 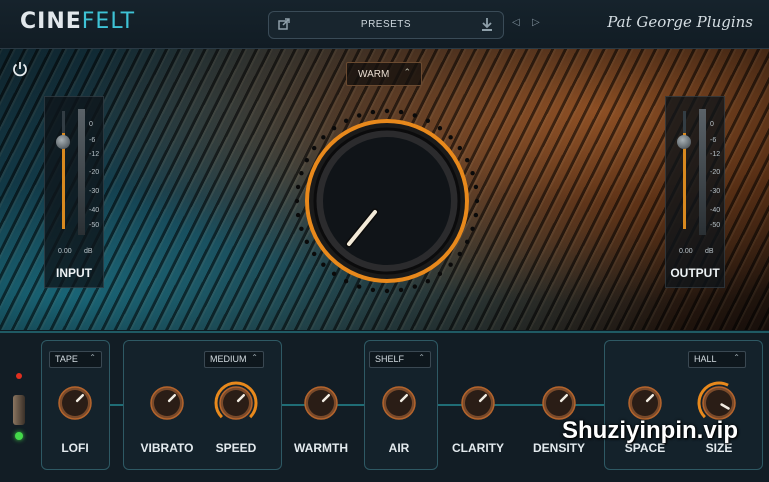 What do you see at coordinates (712, 124) in the screenshot?
I see `output-scale-0: 0` at bounding box center [712, 124].